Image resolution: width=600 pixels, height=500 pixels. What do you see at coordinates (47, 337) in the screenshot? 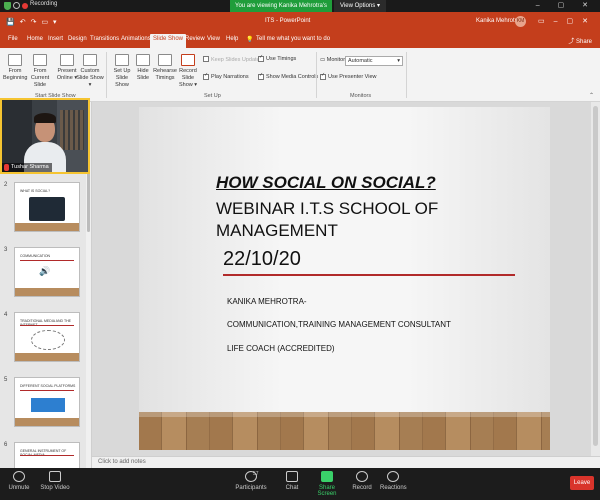
I see `slide-thumbnail-4: TRADITIONAL MEDIA AND THE INTERNET` at bounding box center [47, 337].